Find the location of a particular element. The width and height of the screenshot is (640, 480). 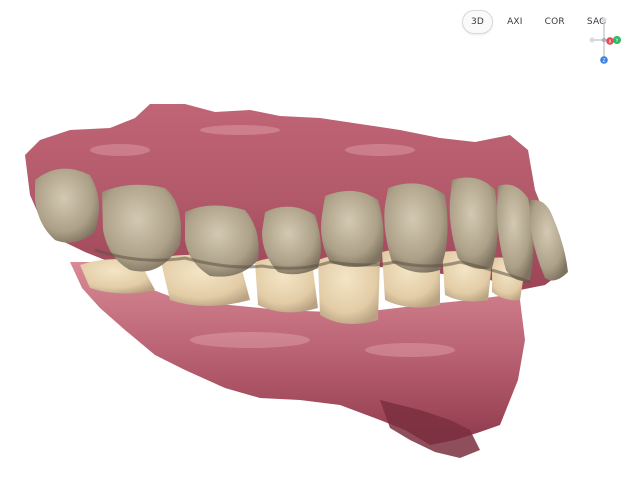

orientation-gizmo: X Y Z is located at coordinates (606, 42).